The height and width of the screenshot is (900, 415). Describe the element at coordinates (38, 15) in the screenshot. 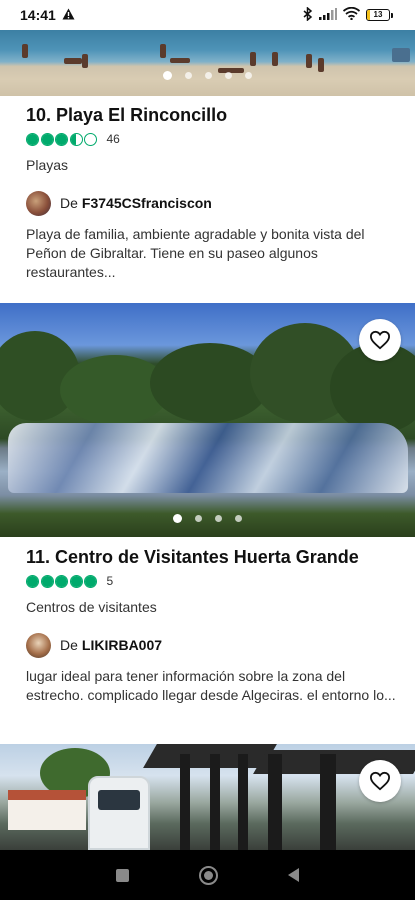

I see `status-time: 14:41` at that location.